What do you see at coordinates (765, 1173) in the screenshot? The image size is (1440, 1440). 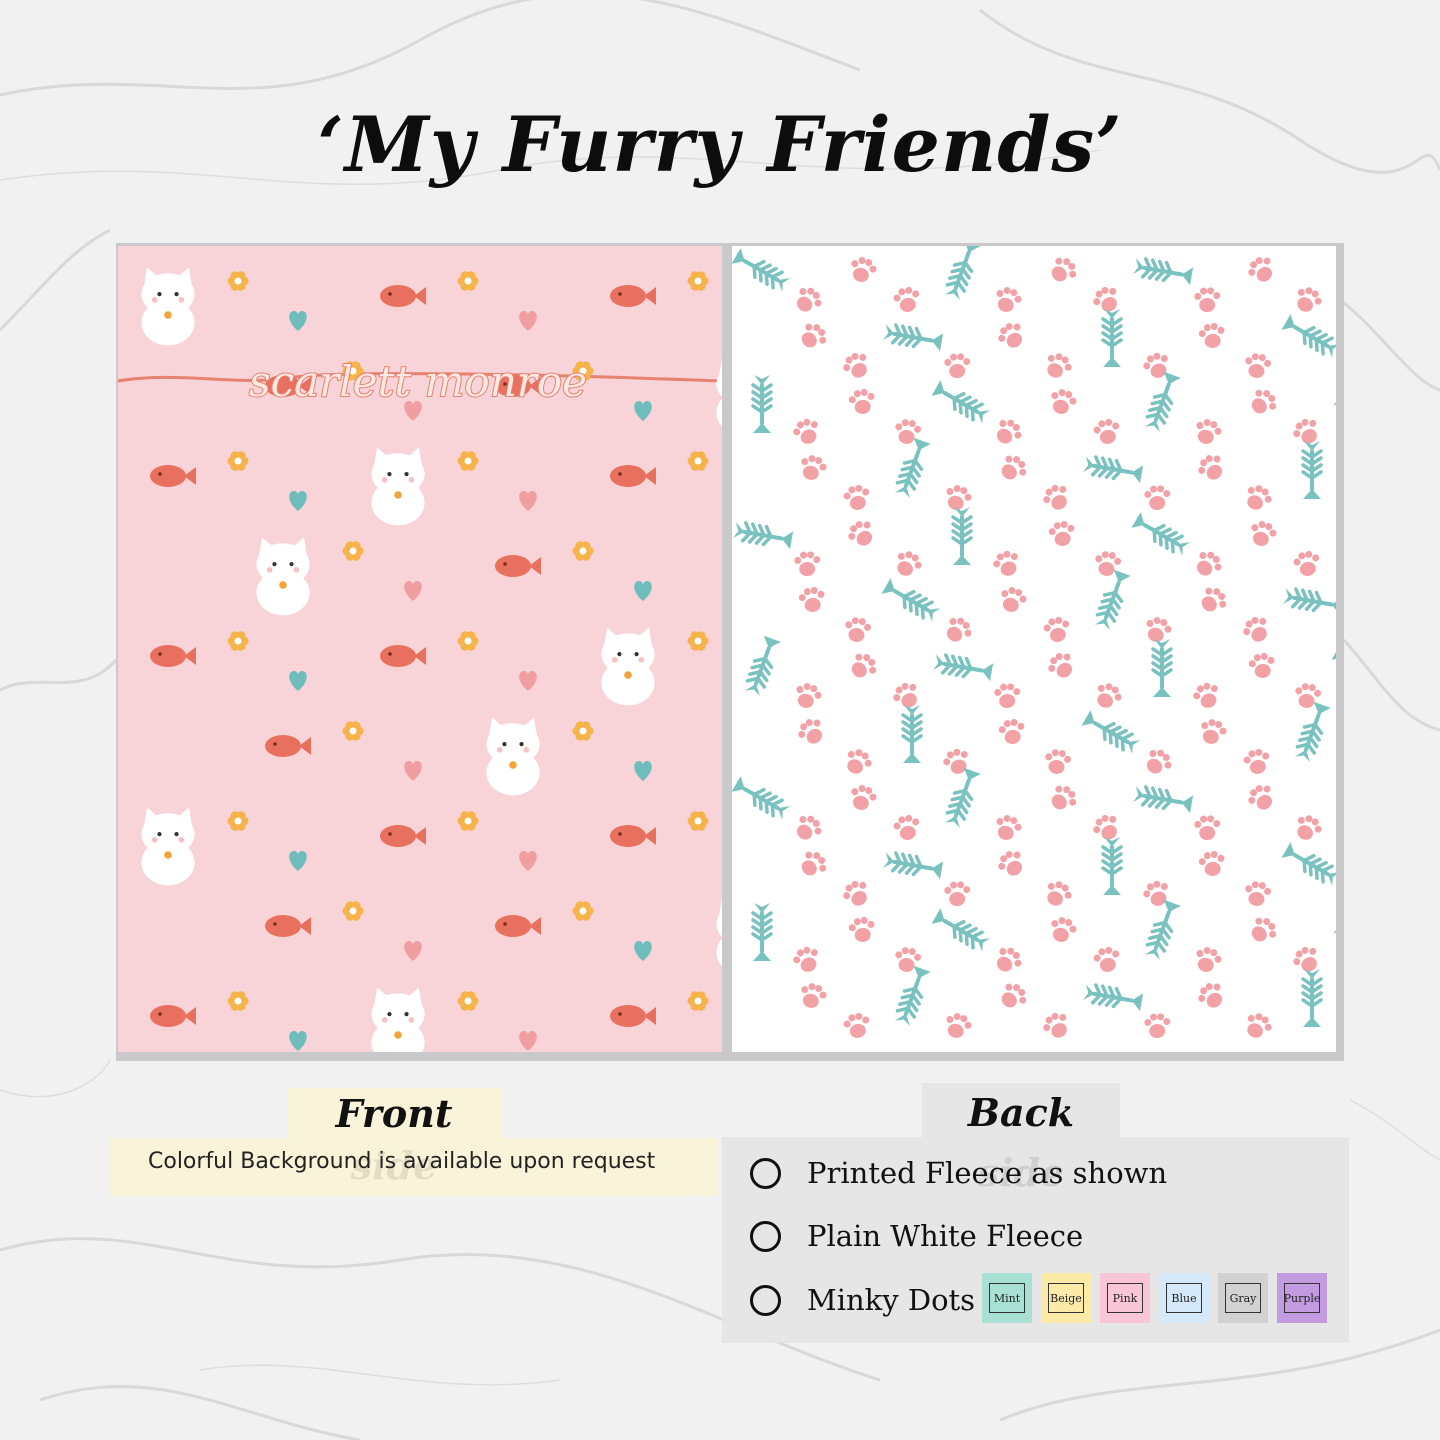 I see `radio-printed-fleece` at bounding box center [765, 1173].